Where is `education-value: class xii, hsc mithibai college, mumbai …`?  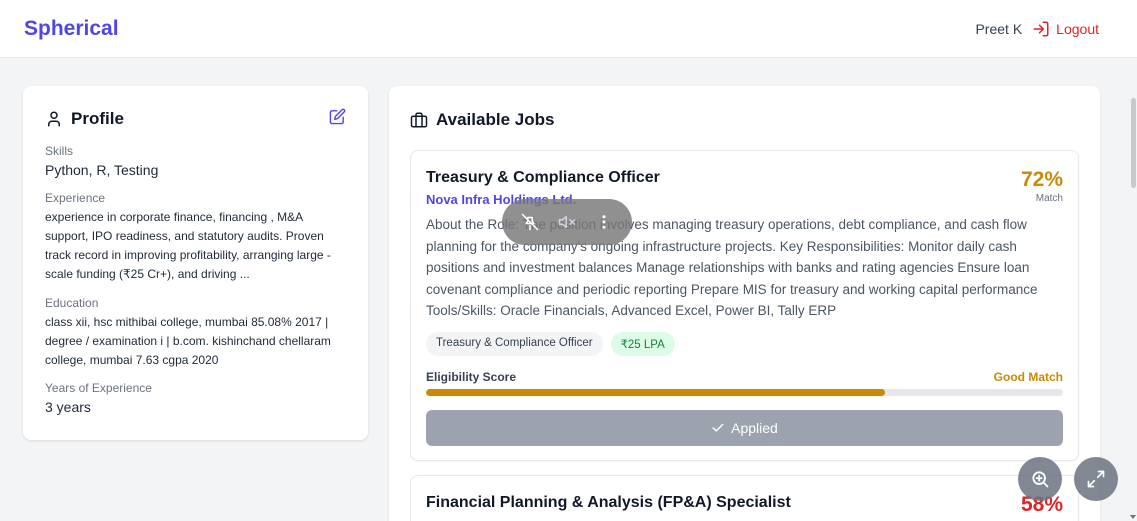 education-value: class xii, hsc mithibai college, mumbai … is located at coordinates (188, 341).